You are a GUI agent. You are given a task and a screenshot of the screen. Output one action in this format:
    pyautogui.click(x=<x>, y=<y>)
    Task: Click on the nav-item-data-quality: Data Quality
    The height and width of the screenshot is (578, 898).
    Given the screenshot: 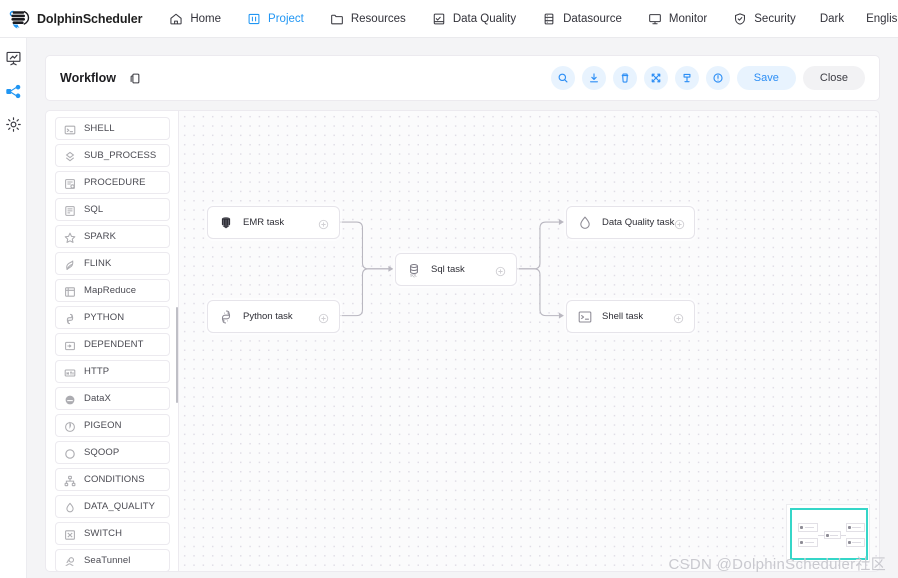 What is the action you would take?
    pyautogui.click(x=474, y=19)
    